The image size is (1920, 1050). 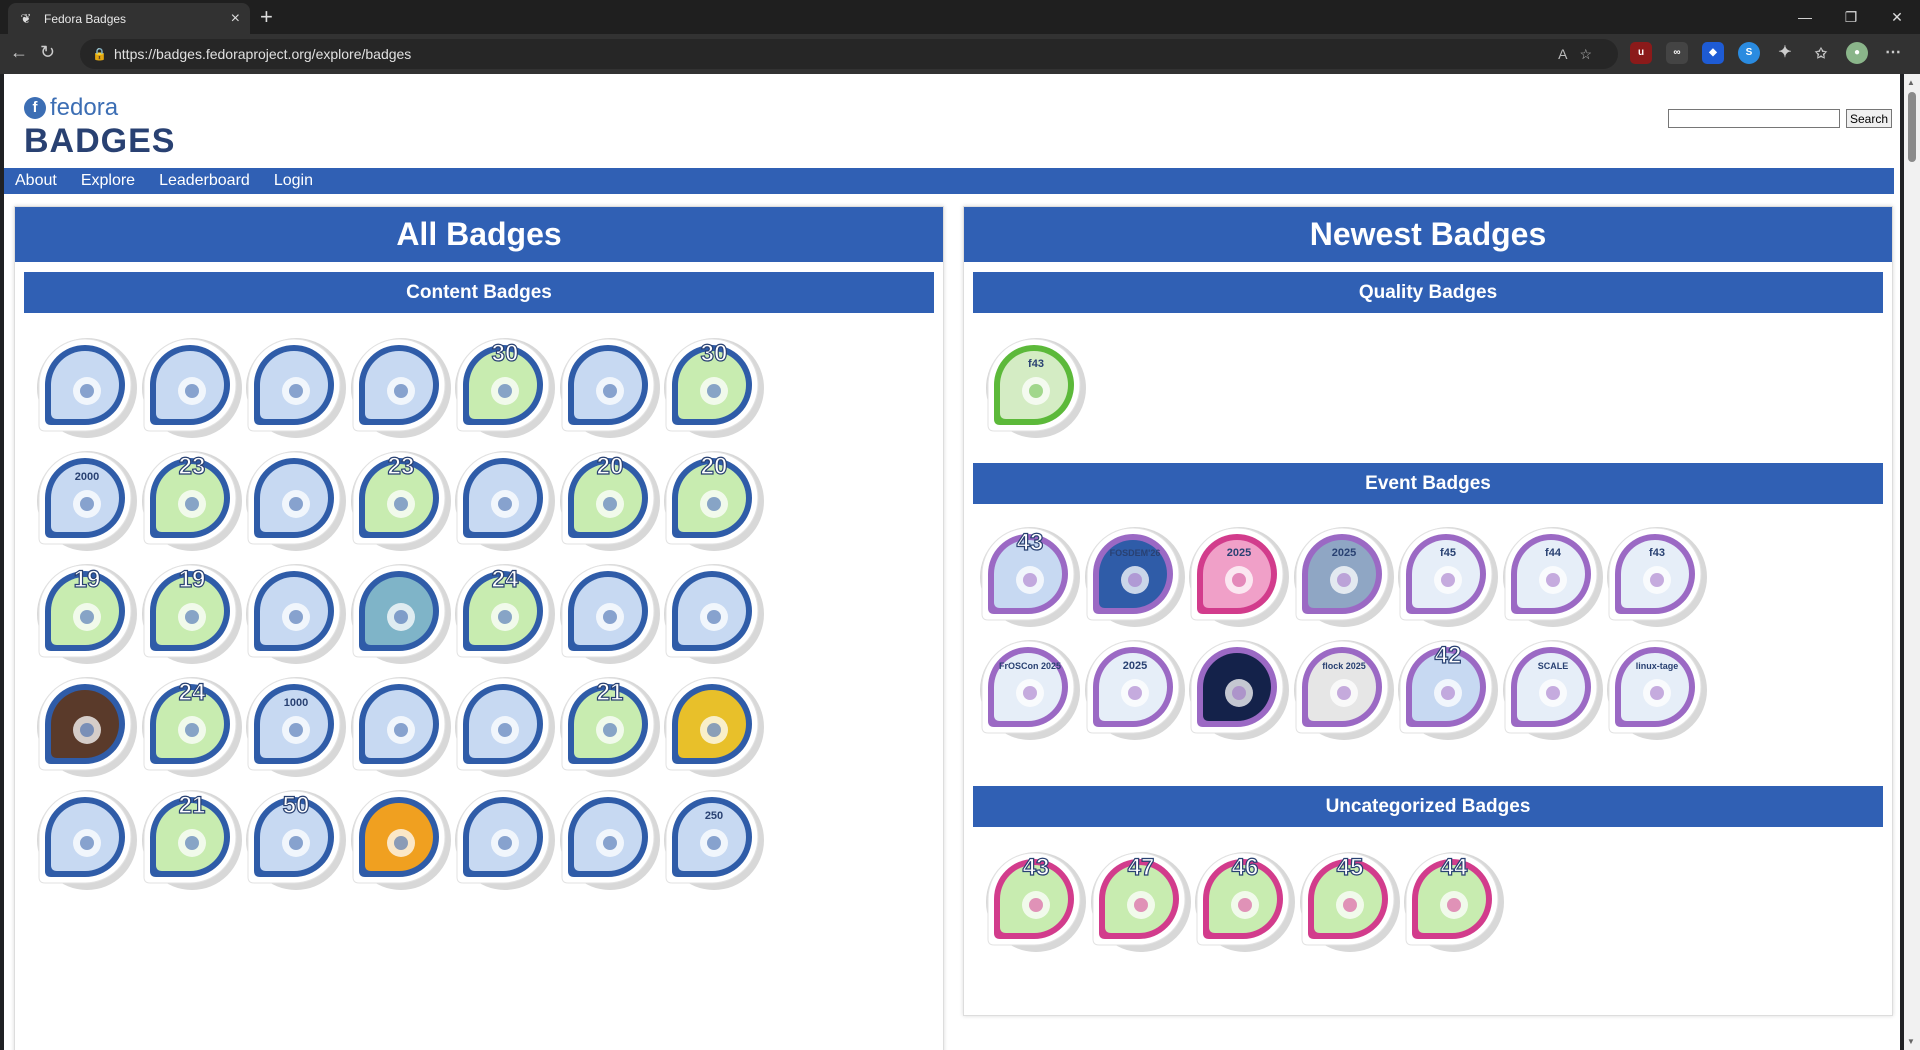 What do you see at coordinates (85, 724) in the screenshot?
I see `panda-desk-badge` at bounding box center [85, 724].